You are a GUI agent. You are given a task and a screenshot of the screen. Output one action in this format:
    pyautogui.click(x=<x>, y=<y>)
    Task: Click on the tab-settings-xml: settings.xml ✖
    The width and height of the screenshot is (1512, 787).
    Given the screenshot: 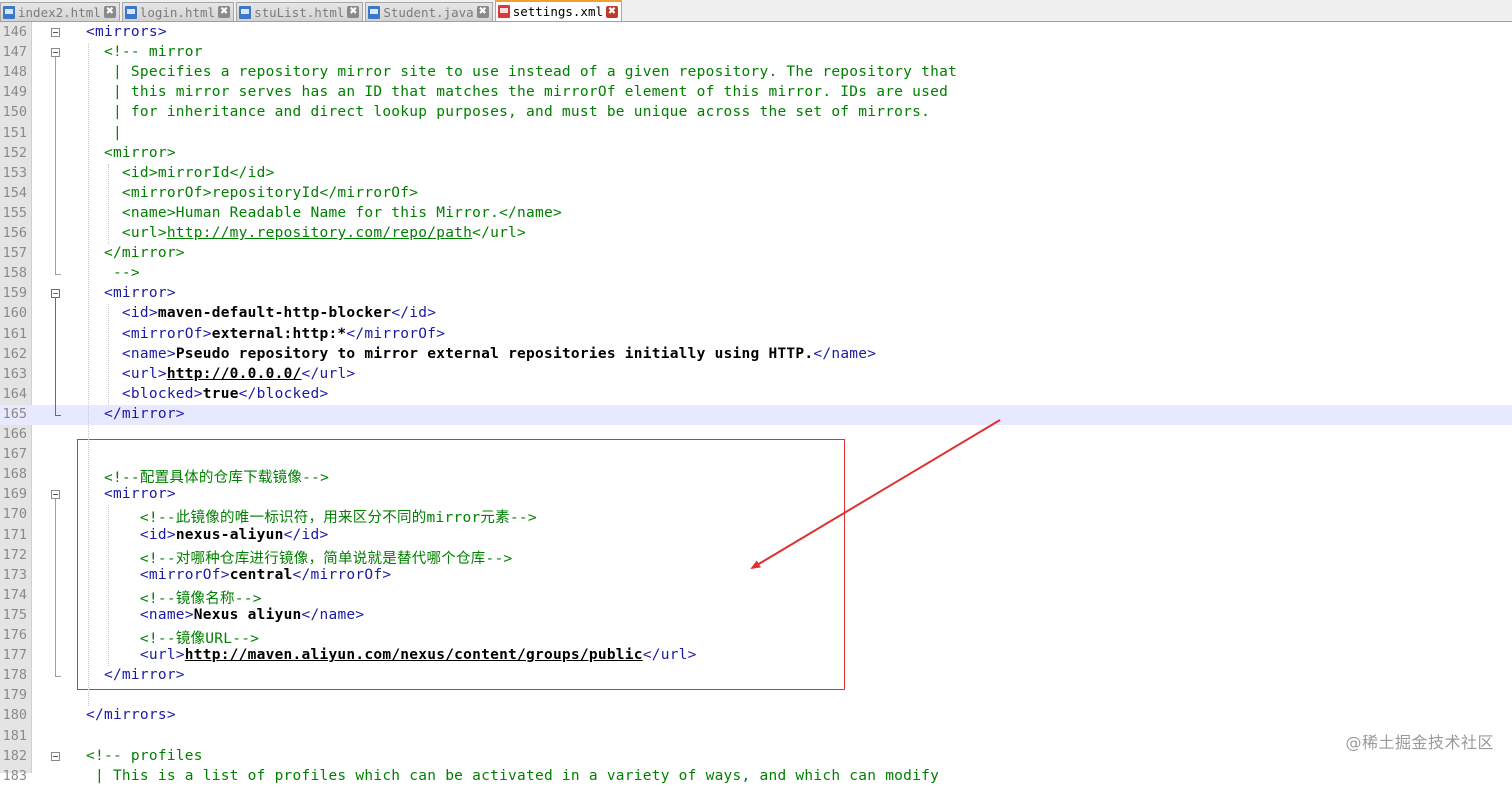 What is the action you would take?
    pyautogui.click(x=558, y=10)
    